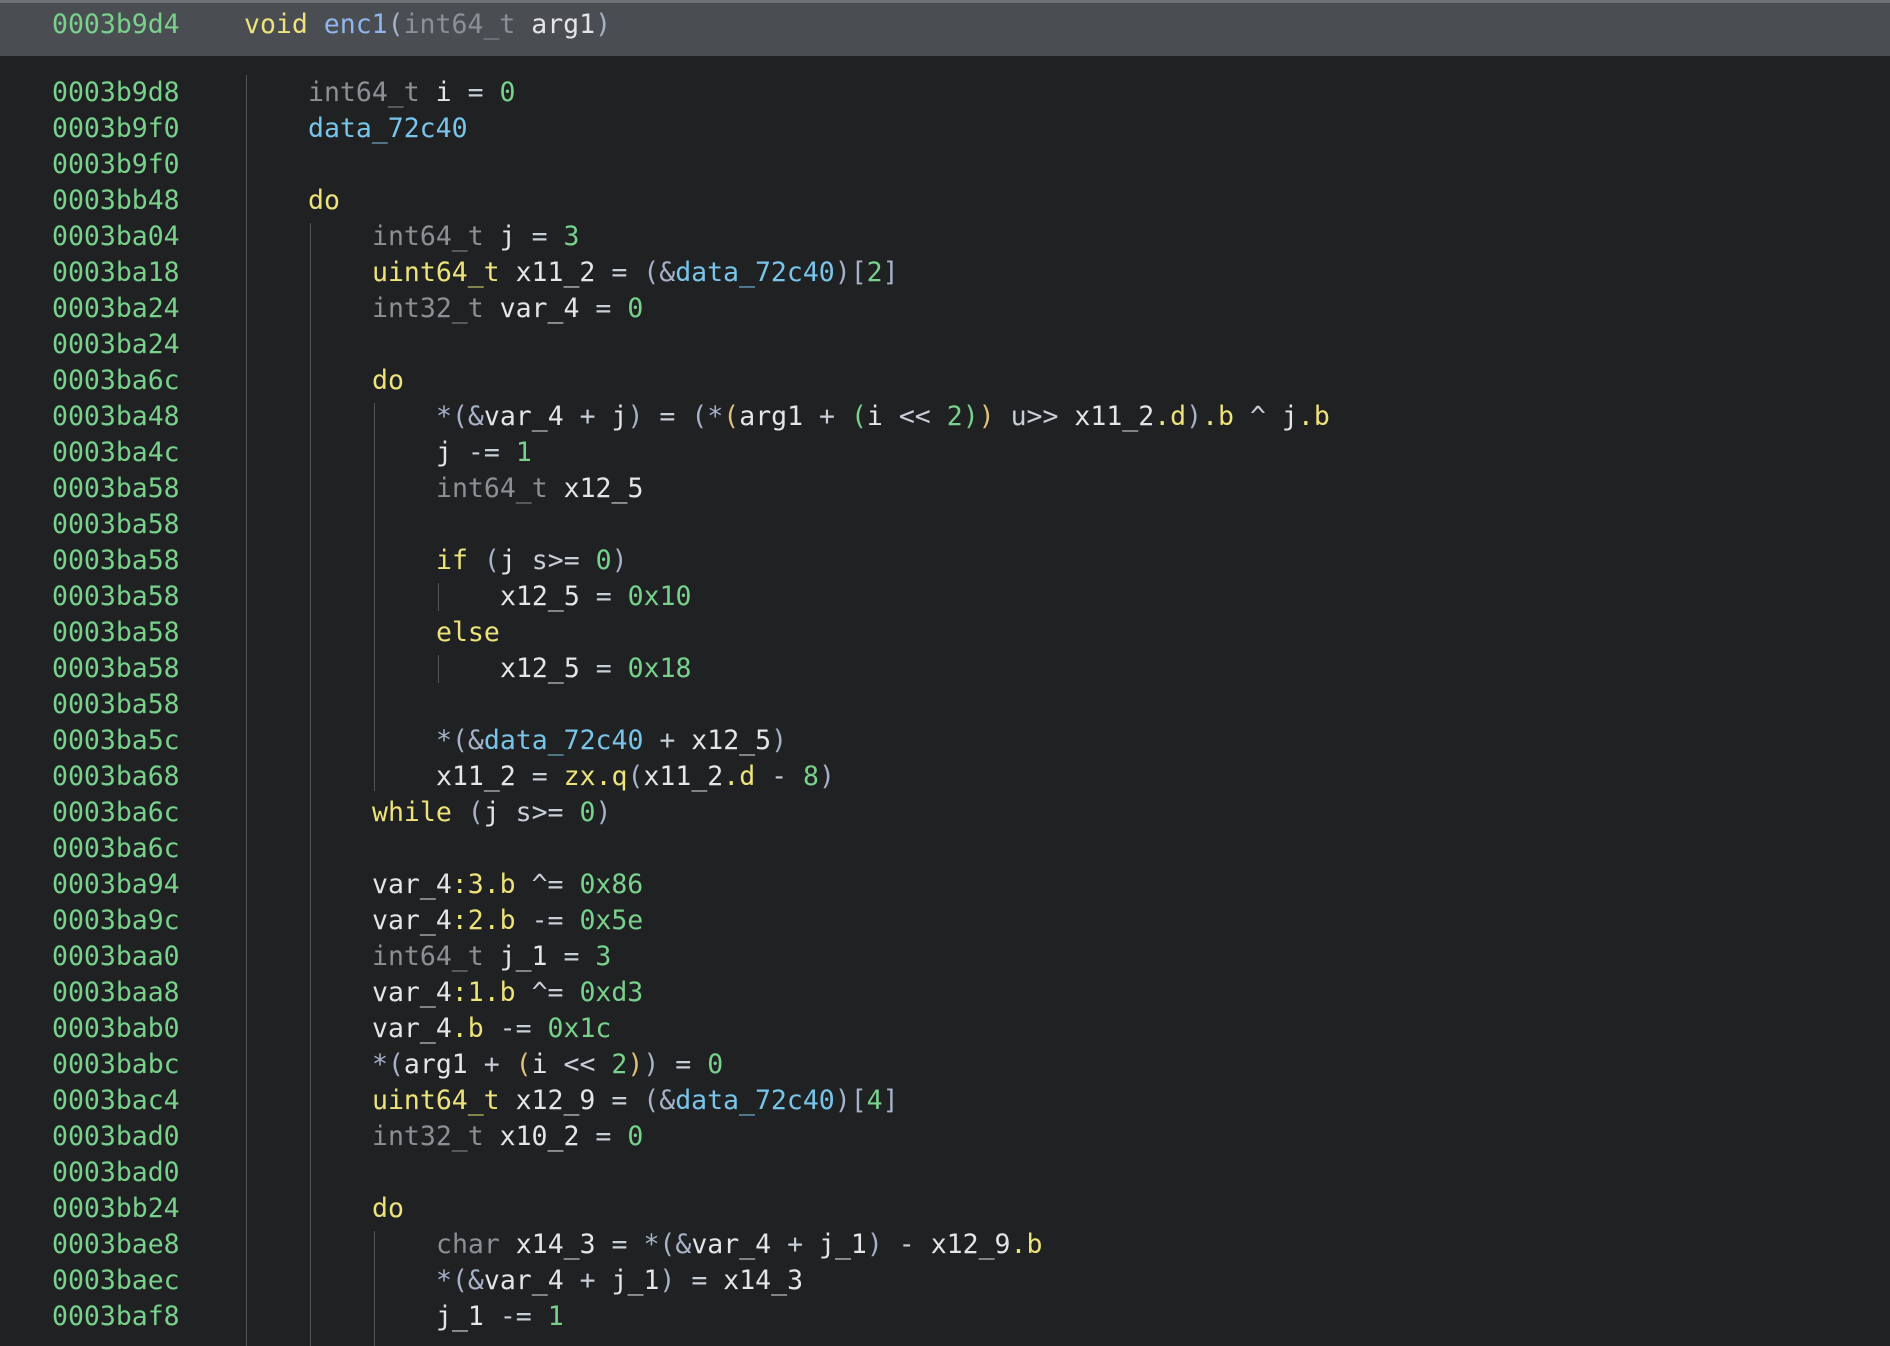 This screenshot has height=1346, width=1890. I want to click on code-text: int64_t x12_5, so click(539, 489).